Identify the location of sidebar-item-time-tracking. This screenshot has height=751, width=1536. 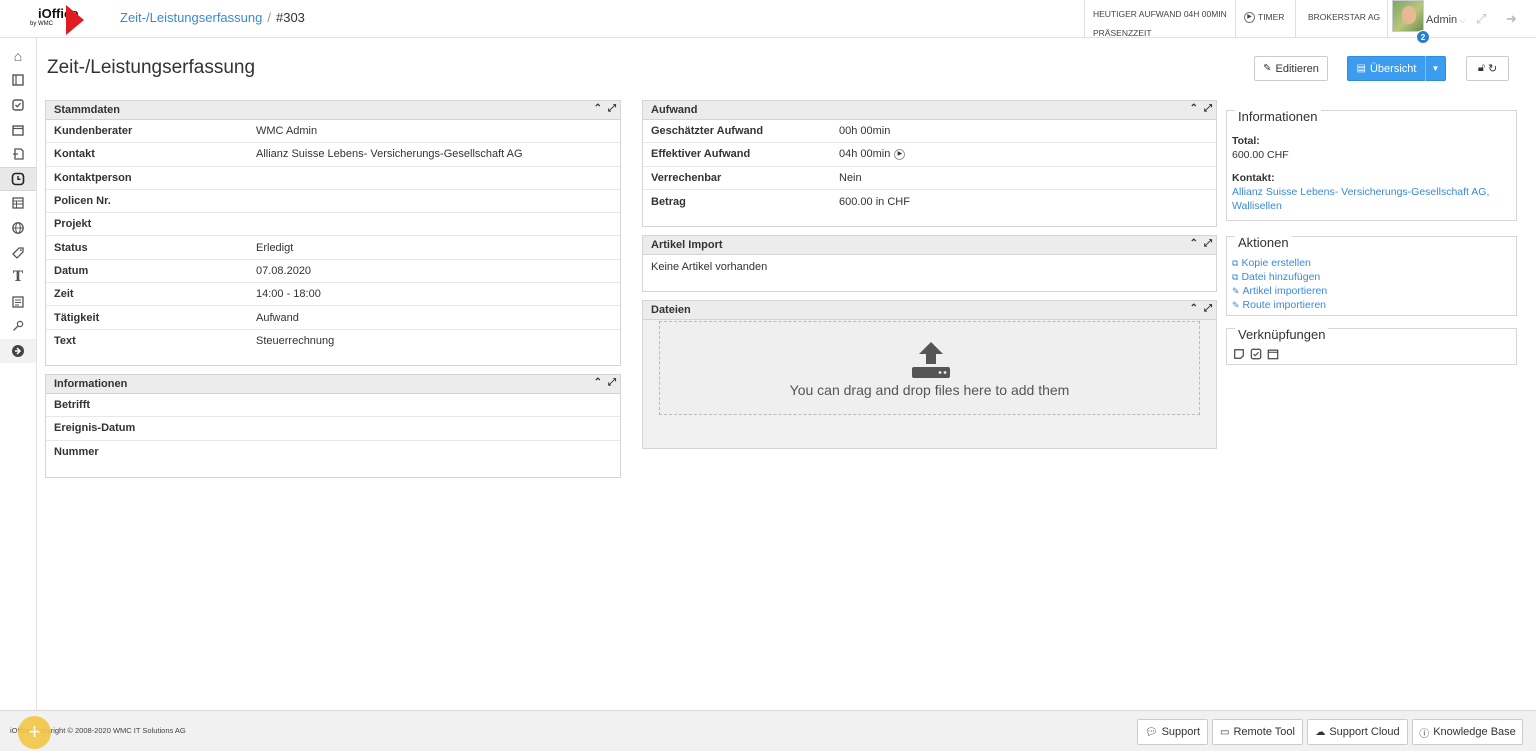
(18, 178).